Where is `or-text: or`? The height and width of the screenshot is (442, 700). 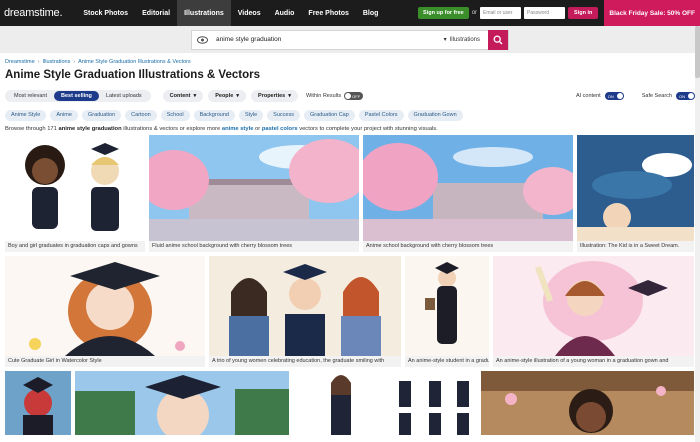
or-text: or is located at coordinates (474, 13).